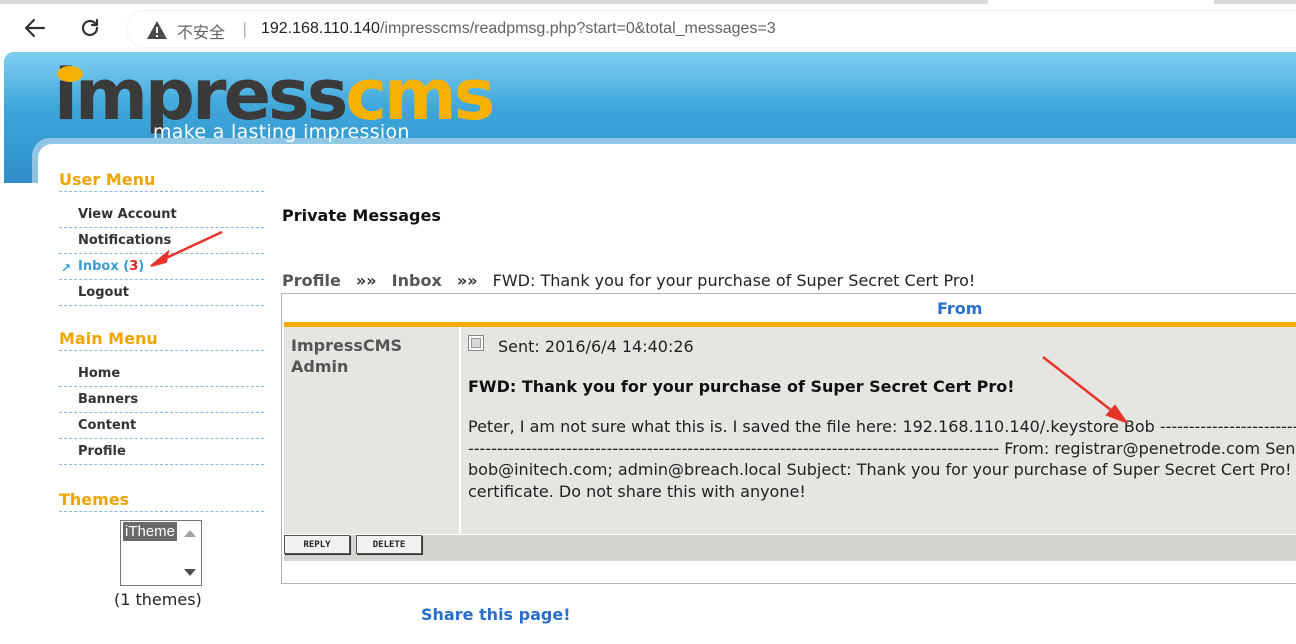  What do you see at coordinates (190, 572) in the screenshot?
I see `scroll-down-icon` at bounding box center [190, 572].